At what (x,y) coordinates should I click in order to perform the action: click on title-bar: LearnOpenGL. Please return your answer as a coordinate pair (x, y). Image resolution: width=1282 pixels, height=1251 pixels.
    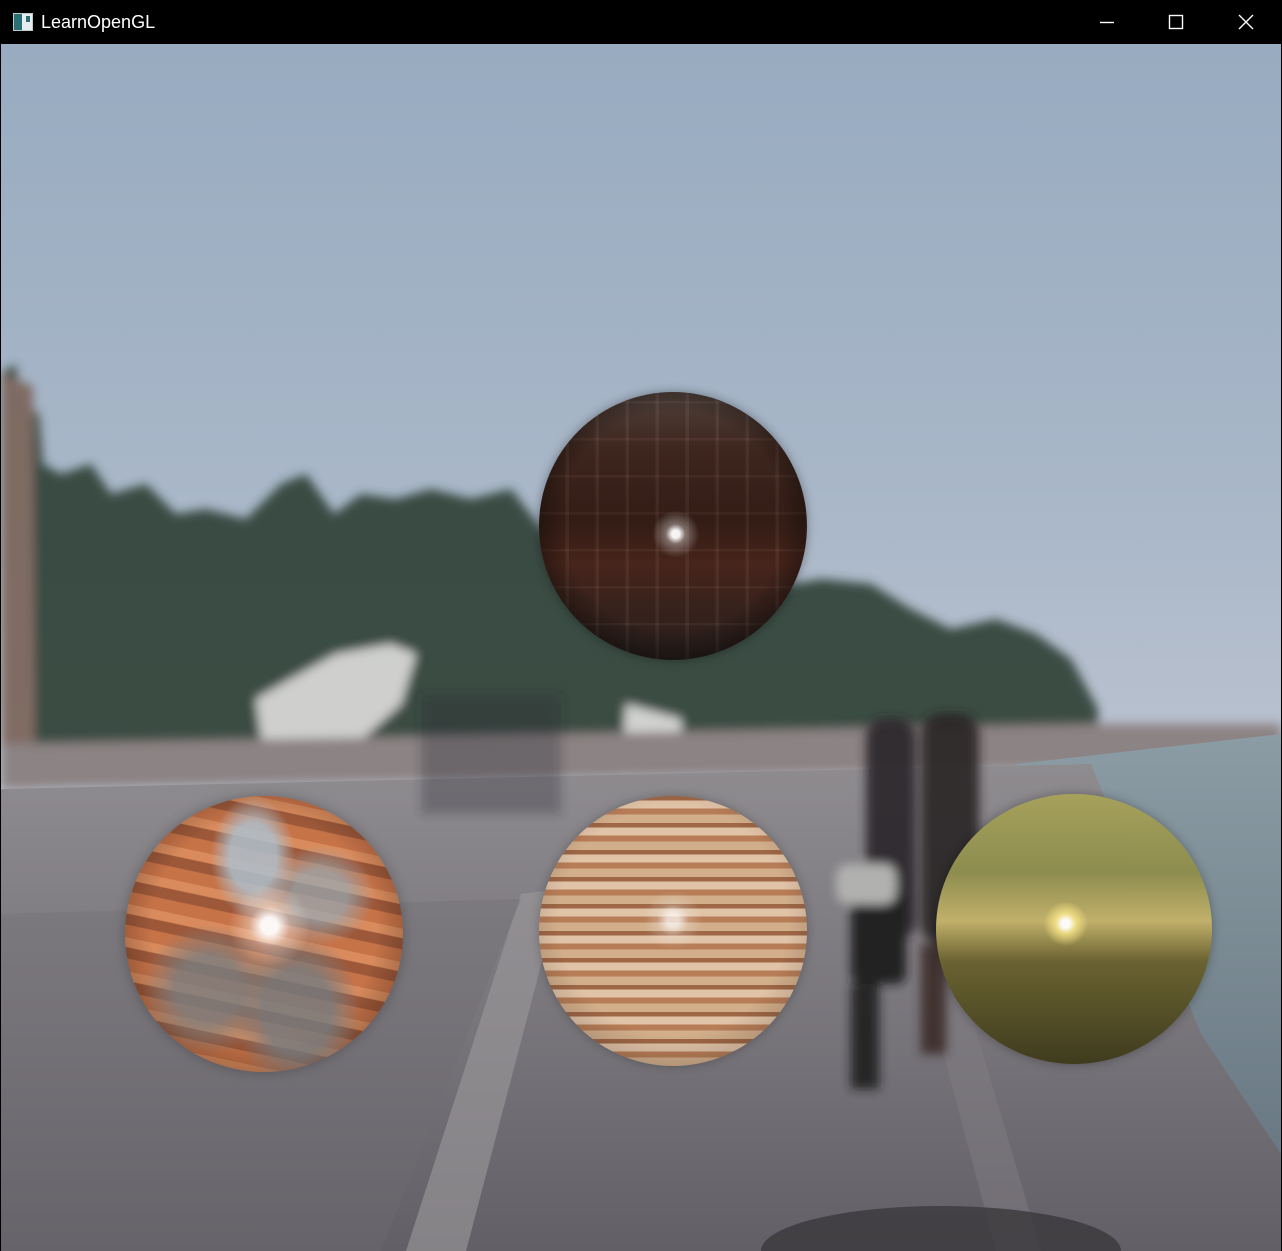
    Looking at the image, I should click on (641, 22).